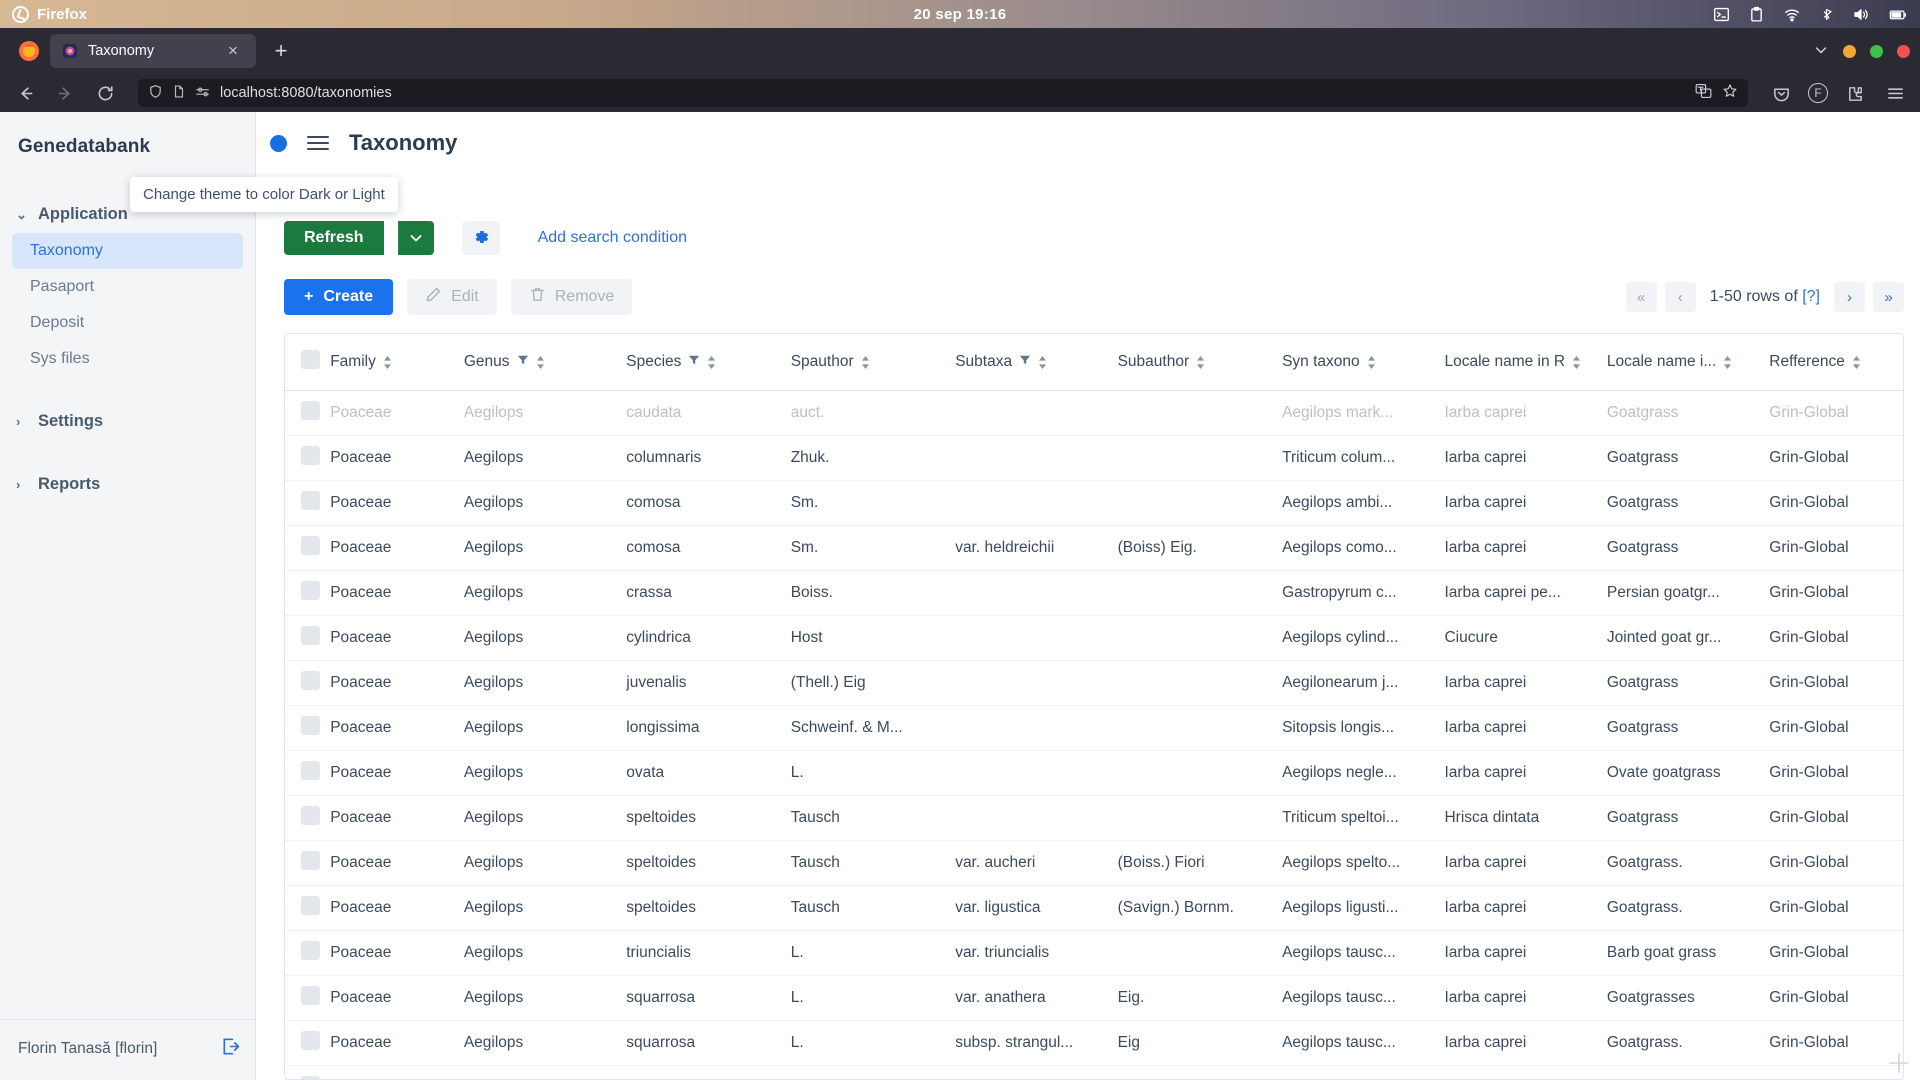 This screenshot has width=1920, height=1080. Describe the element at coordinates (1903, 51) in the screenshot. I see `window-close-button` at that location.